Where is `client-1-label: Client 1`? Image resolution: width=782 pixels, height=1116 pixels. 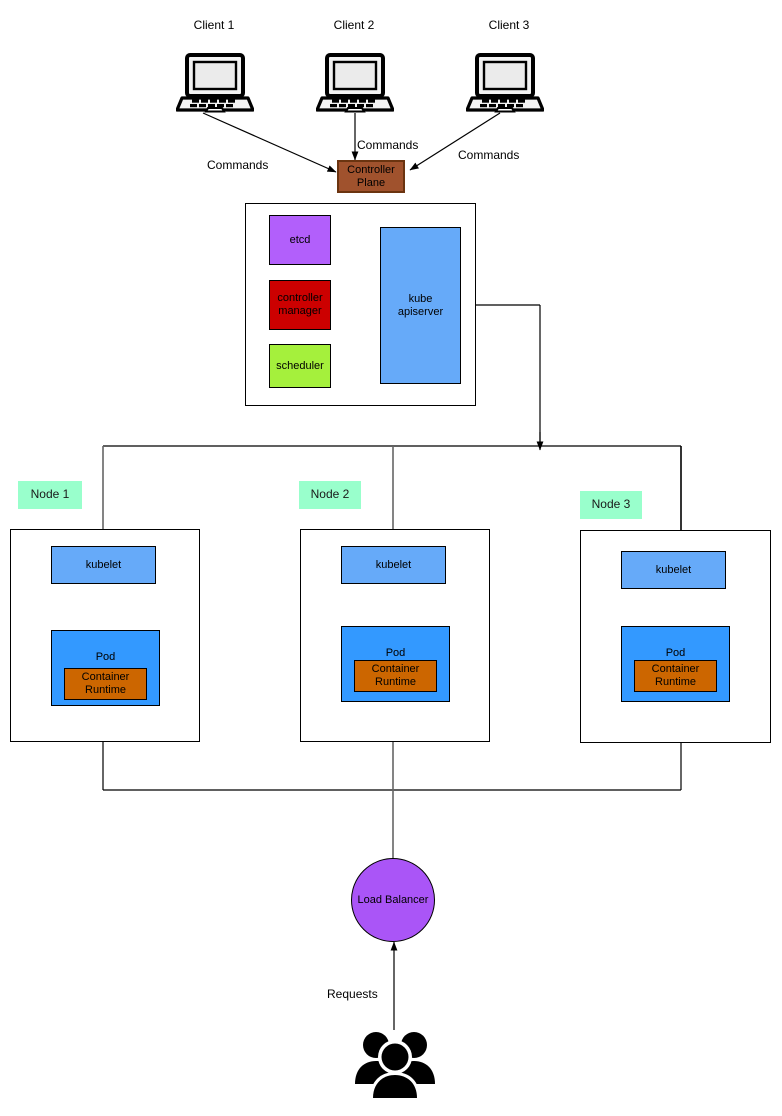 client-1-label: Client 1 is located at coordinates (214, 25).